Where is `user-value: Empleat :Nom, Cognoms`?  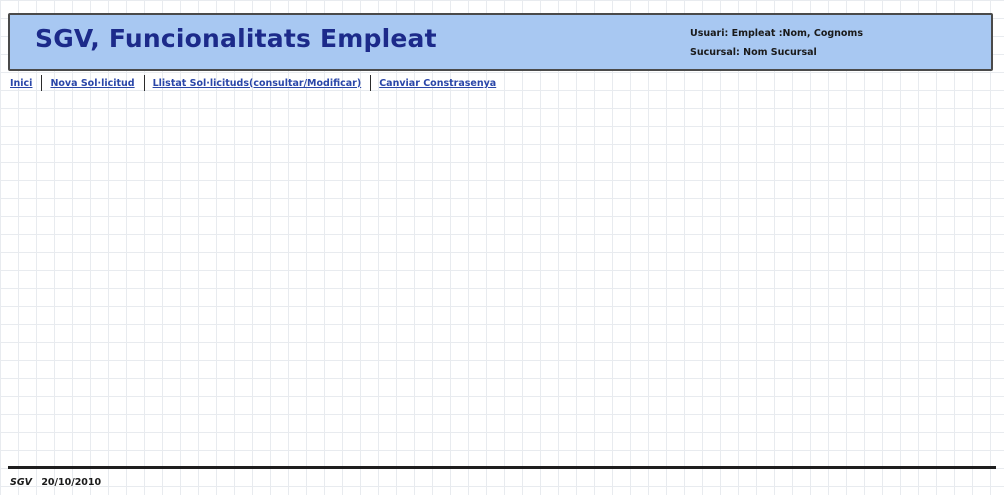
user-value: Empleat :Nom, Cognoms is located at coordinates (797, 33).